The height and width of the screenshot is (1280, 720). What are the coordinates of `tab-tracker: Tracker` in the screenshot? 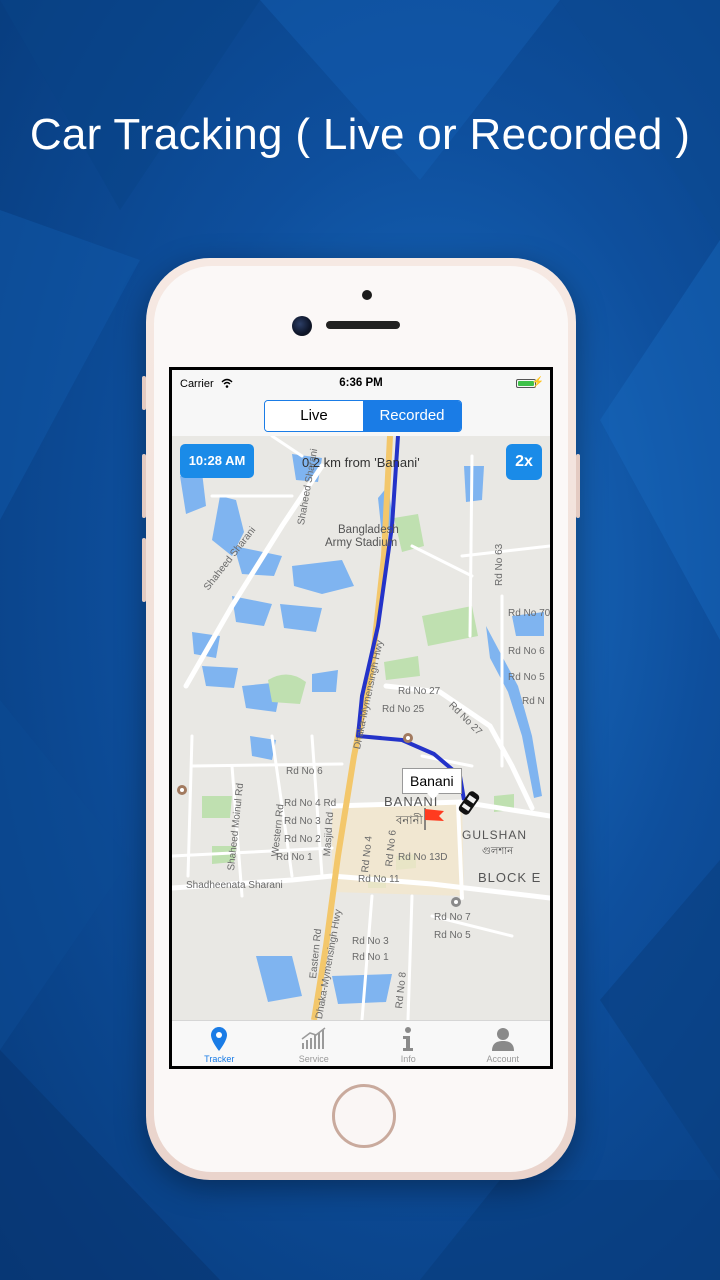 It's located at (219, 1043).